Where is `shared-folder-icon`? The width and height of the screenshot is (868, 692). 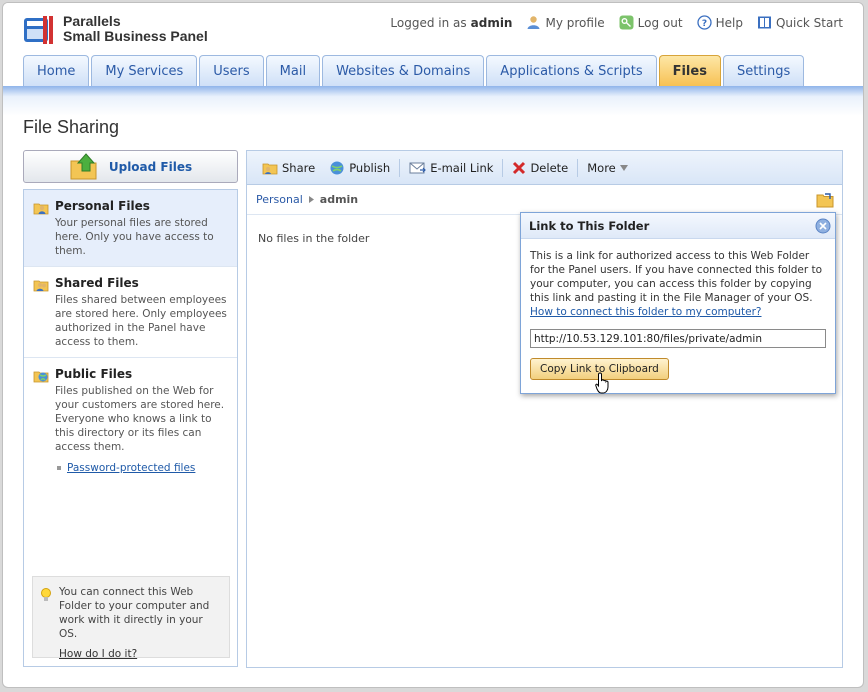 shared-folder-icon is located at coordinates (41, 286).